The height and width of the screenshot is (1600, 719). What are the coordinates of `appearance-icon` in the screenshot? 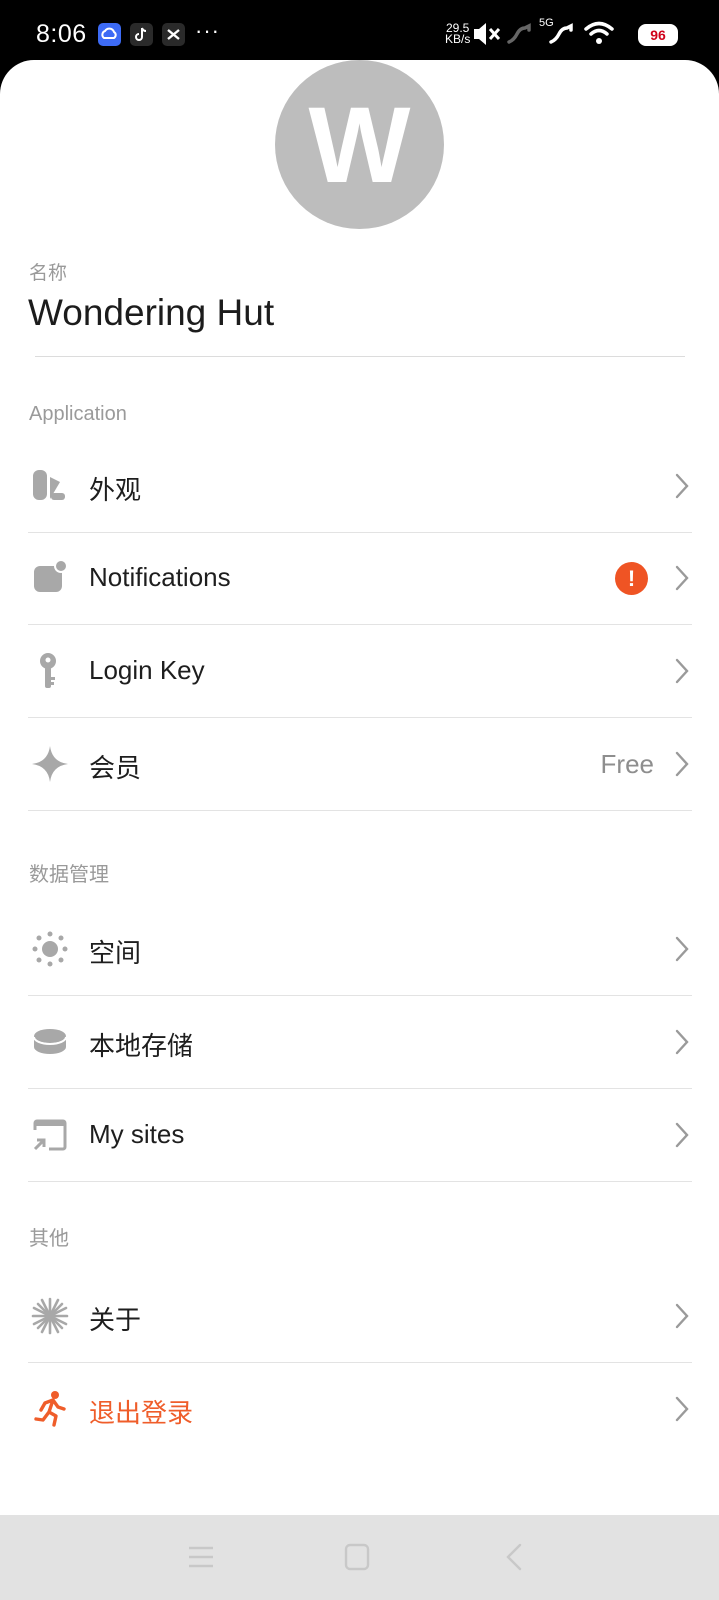 It's located at (50, 486).